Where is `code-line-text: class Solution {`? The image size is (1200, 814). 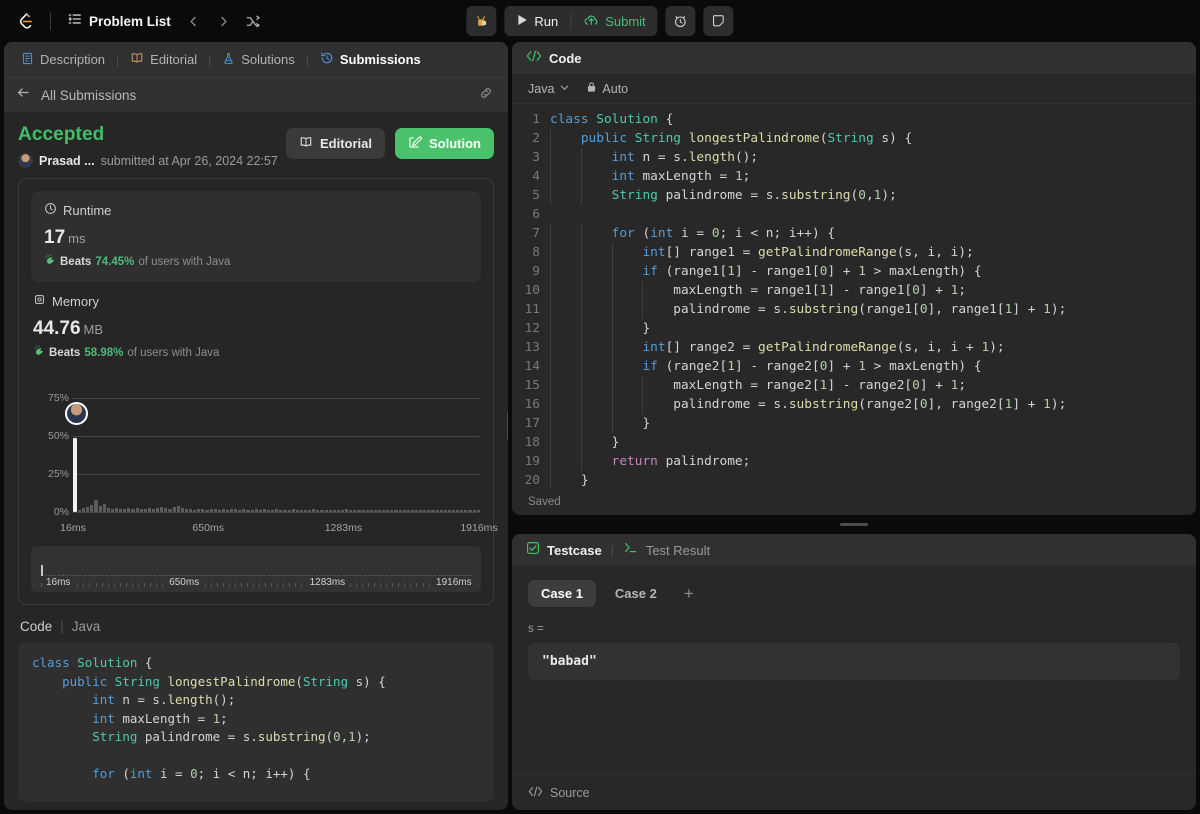
code-line-text: class Solution { is located at coordinates (611, 119).